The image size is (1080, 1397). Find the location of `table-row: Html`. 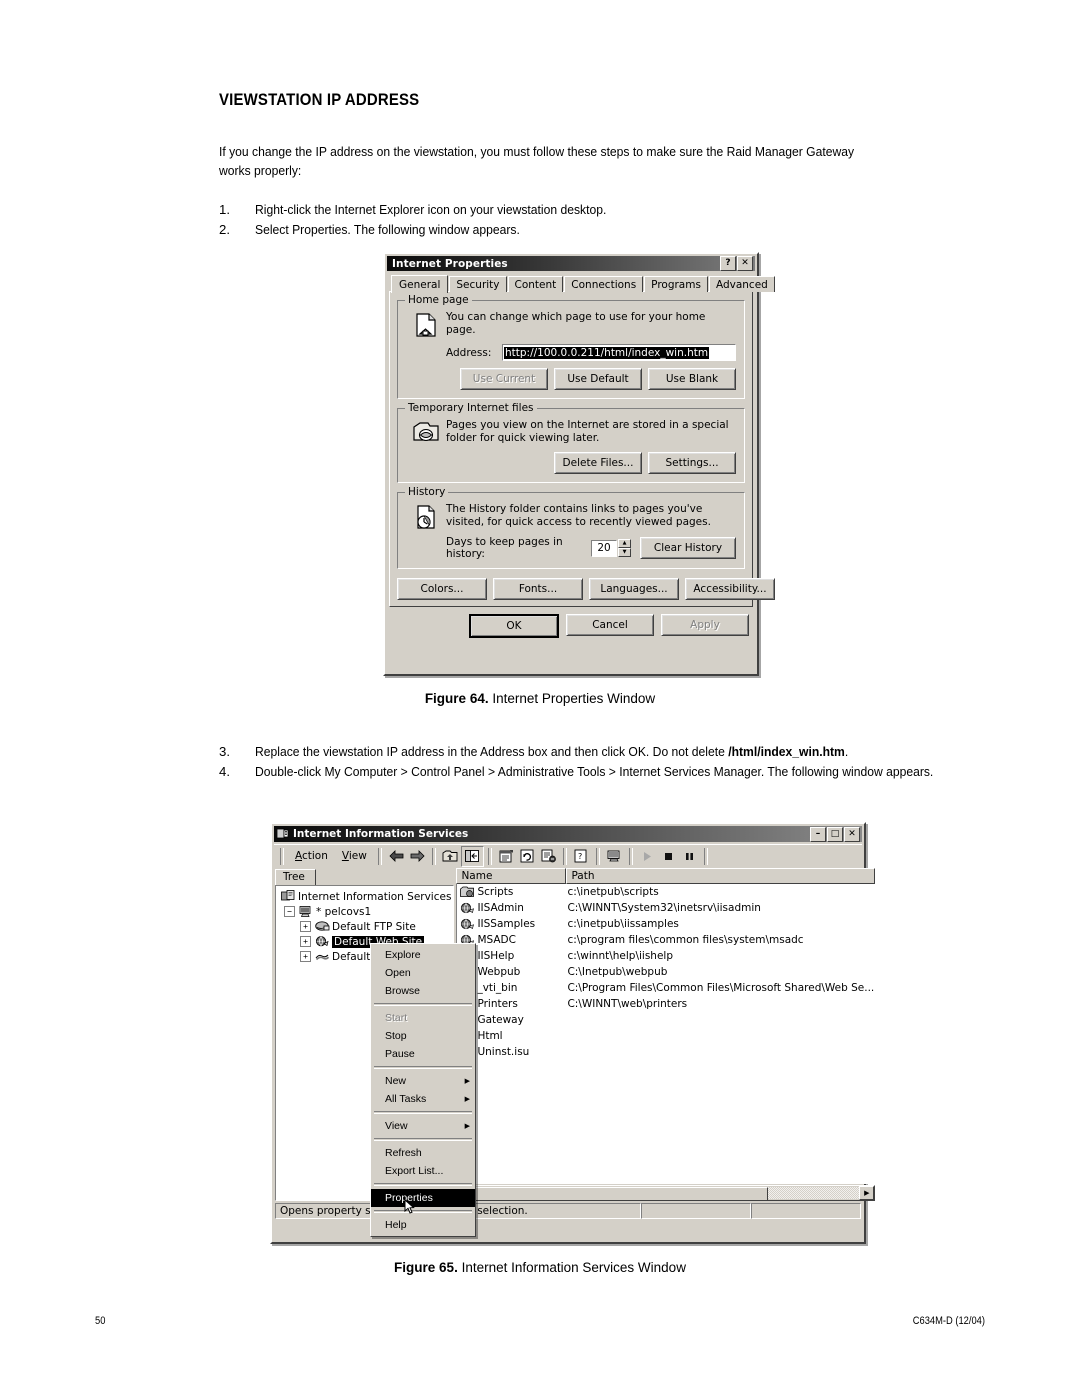

table-row: Html is located at coordinates (665, 1036).